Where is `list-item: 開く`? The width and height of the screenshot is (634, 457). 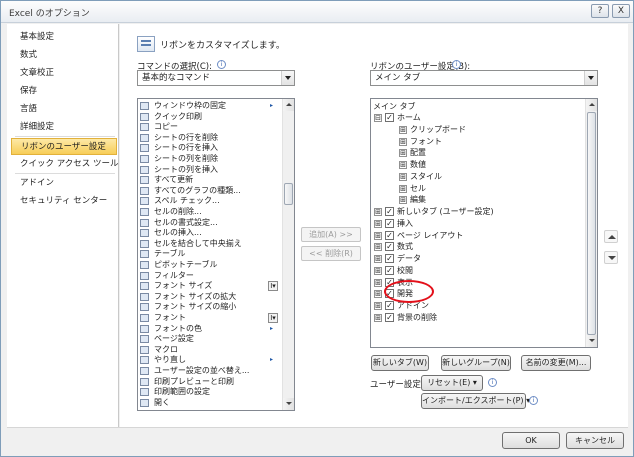
list-item: 開く is located at coordinates (217, 403).